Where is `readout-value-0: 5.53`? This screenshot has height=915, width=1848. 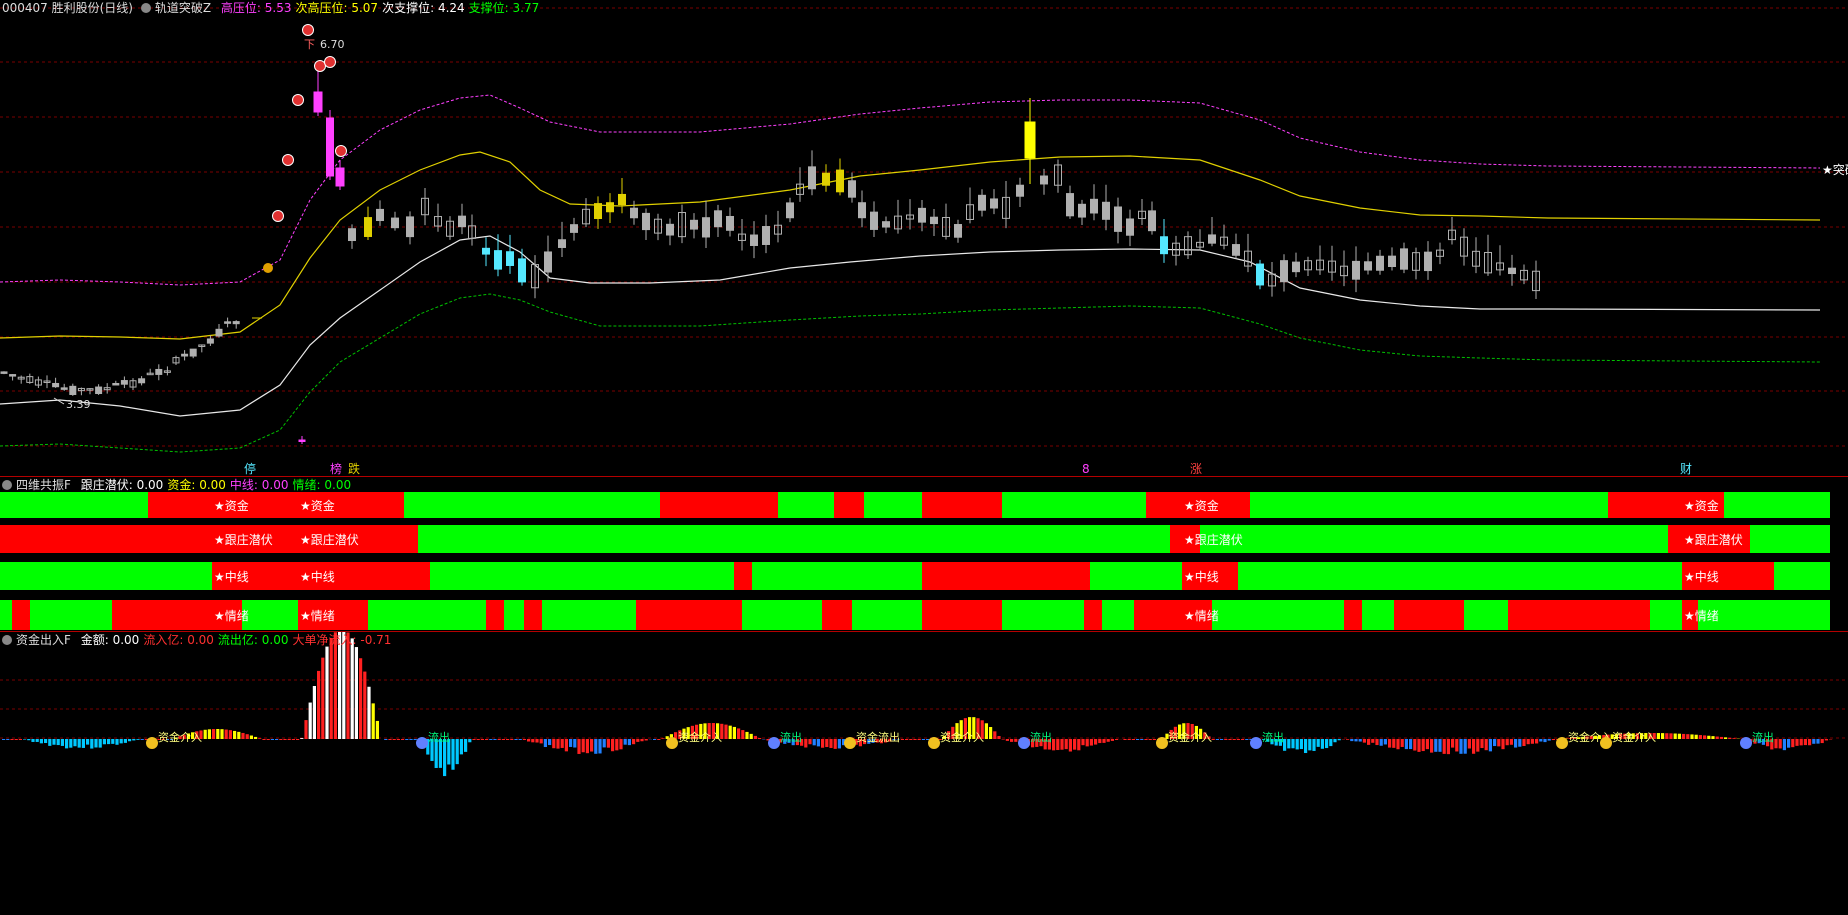
readout-value-0: 5.53 is located at coordinates (276, 8).